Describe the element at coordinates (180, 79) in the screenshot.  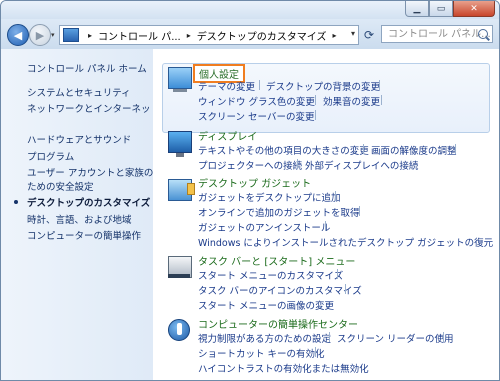
I see `personalization-icon` at that location.